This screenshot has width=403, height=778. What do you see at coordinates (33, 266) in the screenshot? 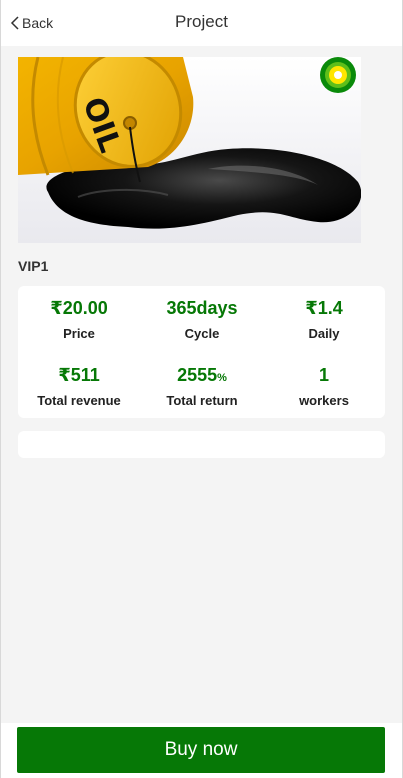
I see `product-name: VIP1` at bounding box center [33, 266].